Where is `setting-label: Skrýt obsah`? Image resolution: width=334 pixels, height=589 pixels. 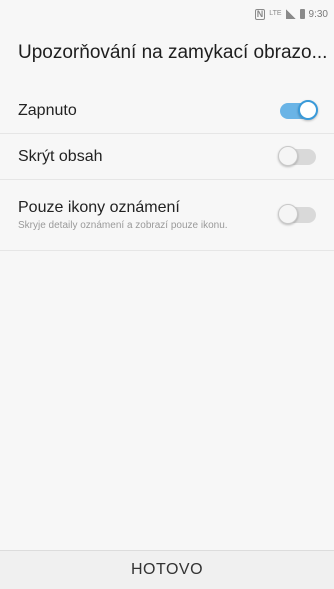
setting-label: Skrýt obsah is located at coordinates (60, 156).